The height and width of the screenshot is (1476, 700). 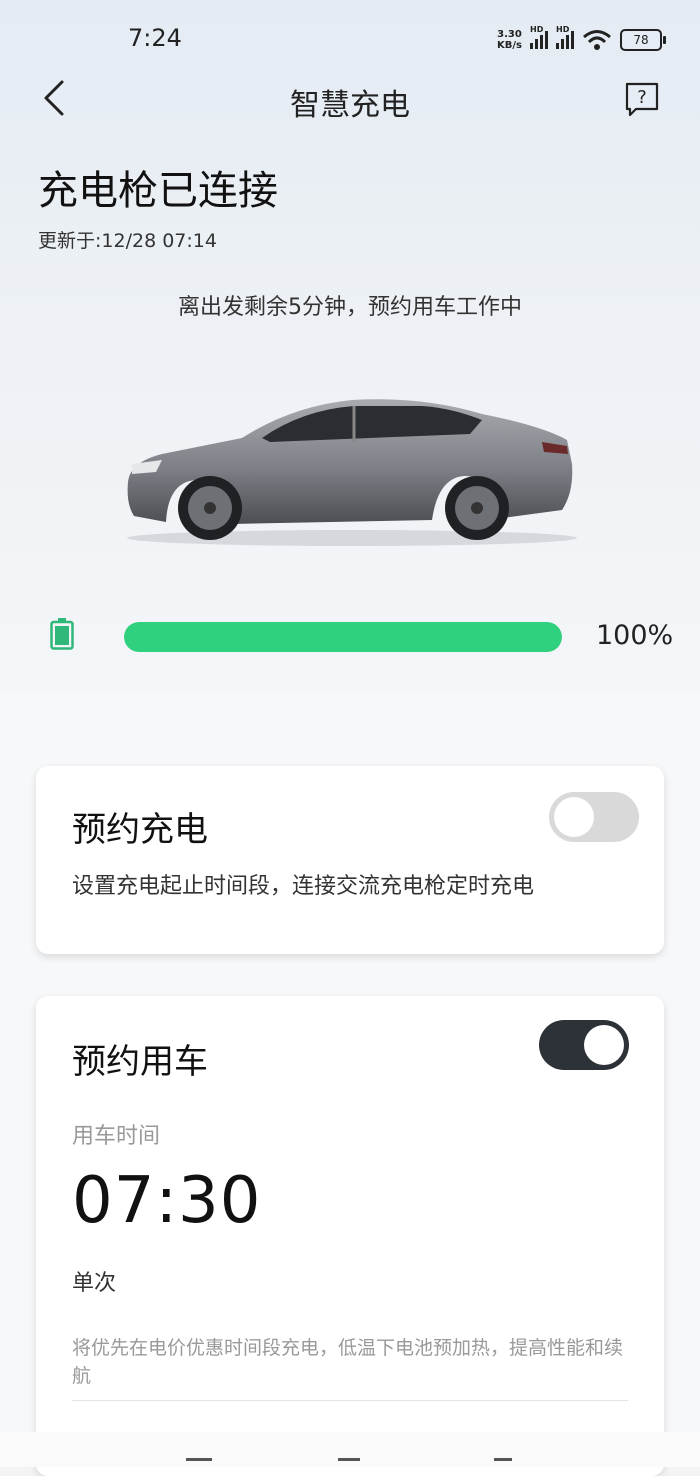 I want to click on reserve-vehicle-title: 预约用车, so click(x=140, y=1062).